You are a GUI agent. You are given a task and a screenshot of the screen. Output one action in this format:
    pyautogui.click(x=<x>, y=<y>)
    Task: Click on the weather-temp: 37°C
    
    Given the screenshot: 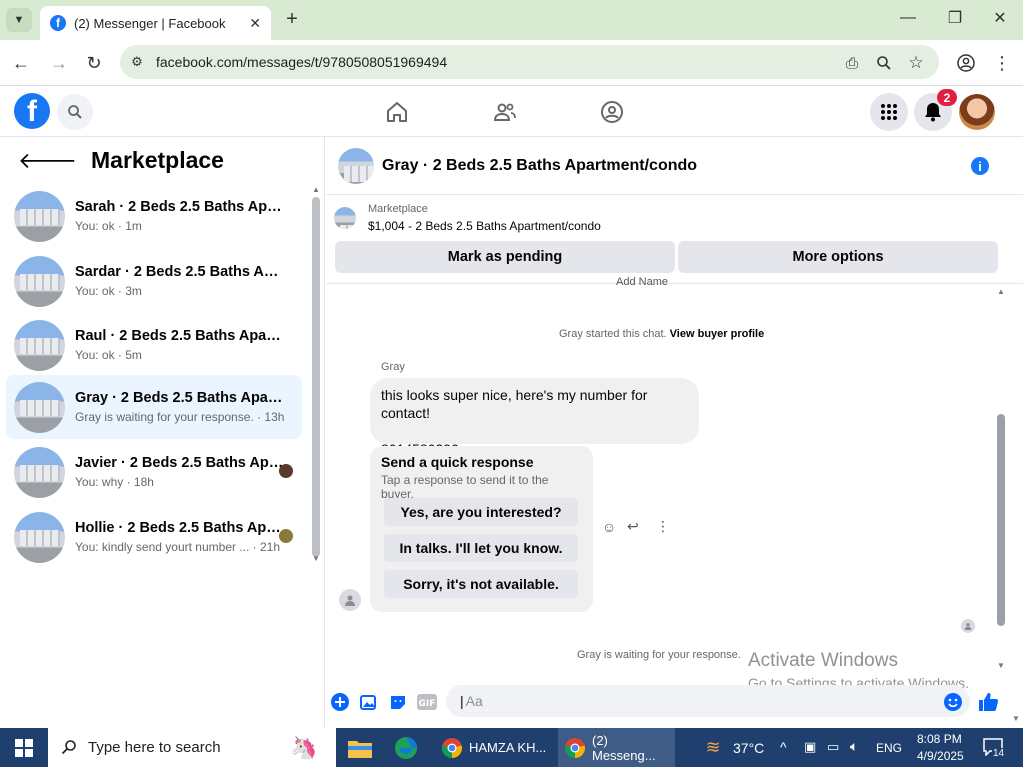 What is the action you would take?
    pyautogui.click(x=748, y=748)
    